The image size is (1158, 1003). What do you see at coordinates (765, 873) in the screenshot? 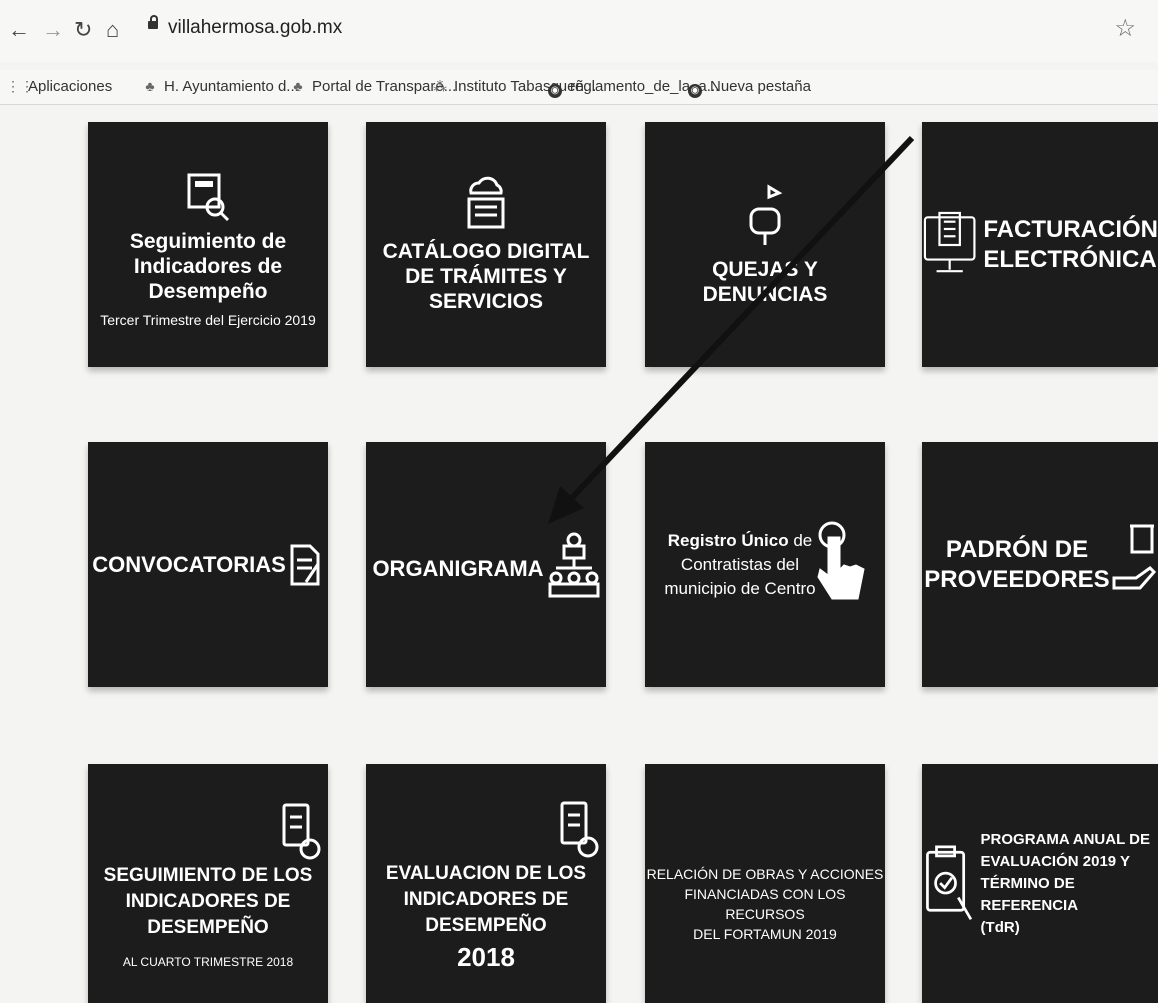
I see `tile-title: RELACIÓN DE OBRAS Y ACCIONES` at bounding box center [765, 873].